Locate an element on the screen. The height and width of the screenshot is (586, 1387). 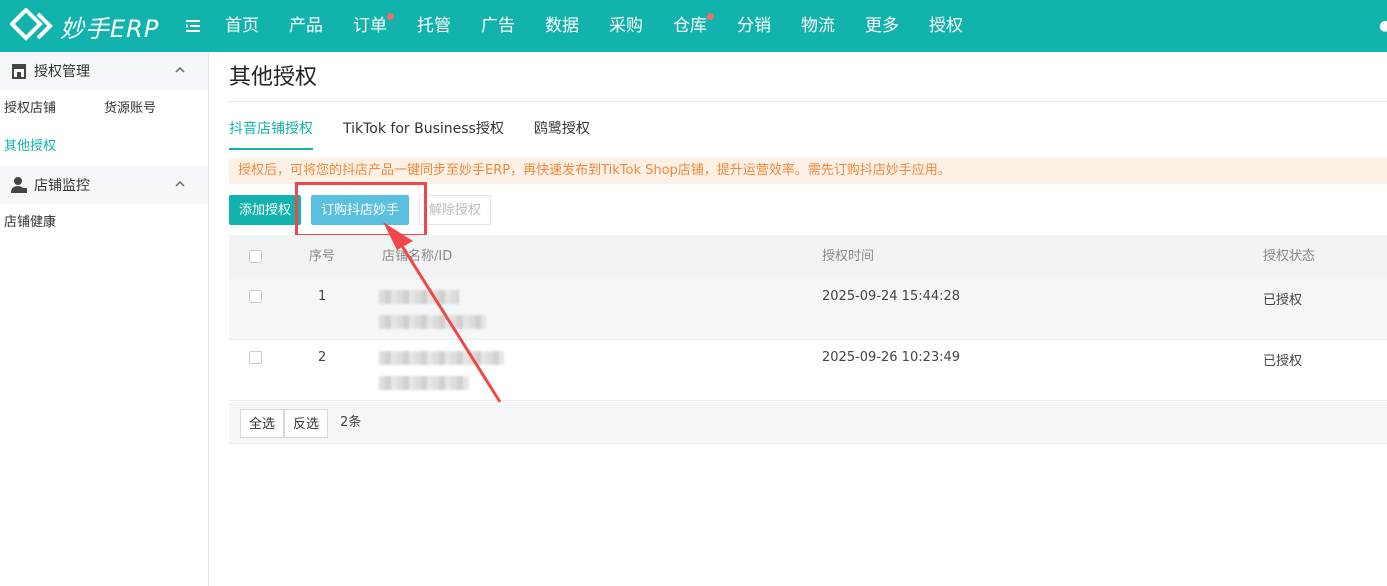
nav-item-label: 托管 is located at coordinates (434, 26).